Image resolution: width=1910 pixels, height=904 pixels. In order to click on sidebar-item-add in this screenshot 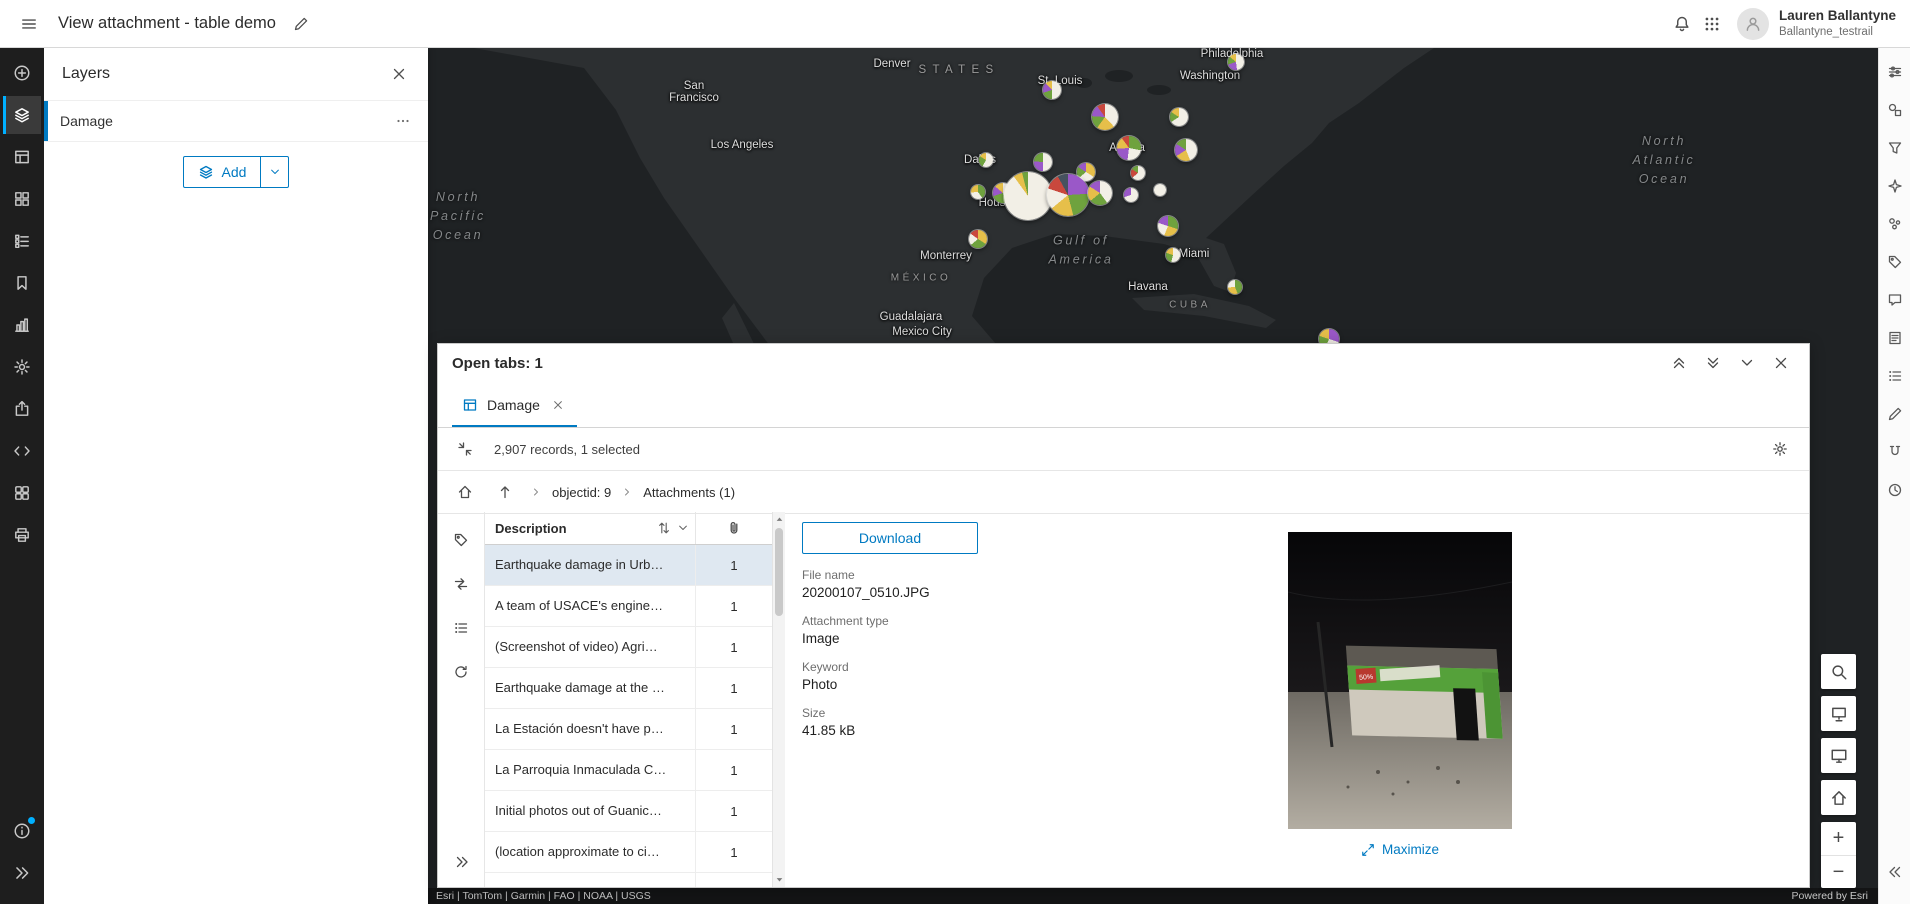, I will do `click(22, 73)`.